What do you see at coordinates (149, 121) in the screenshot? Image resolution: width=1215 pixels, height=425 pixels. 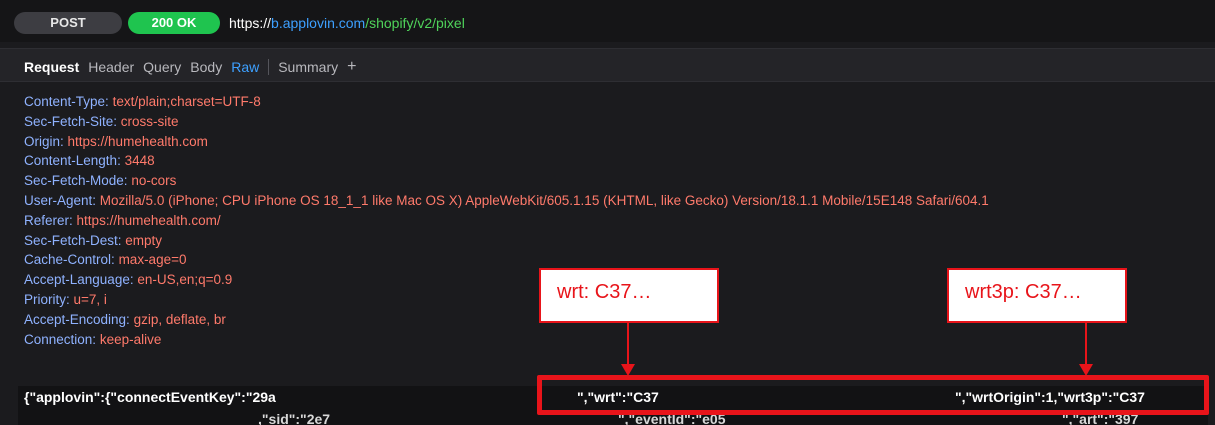 I see `header-value: cross-site` at bounding box center [149, 121].